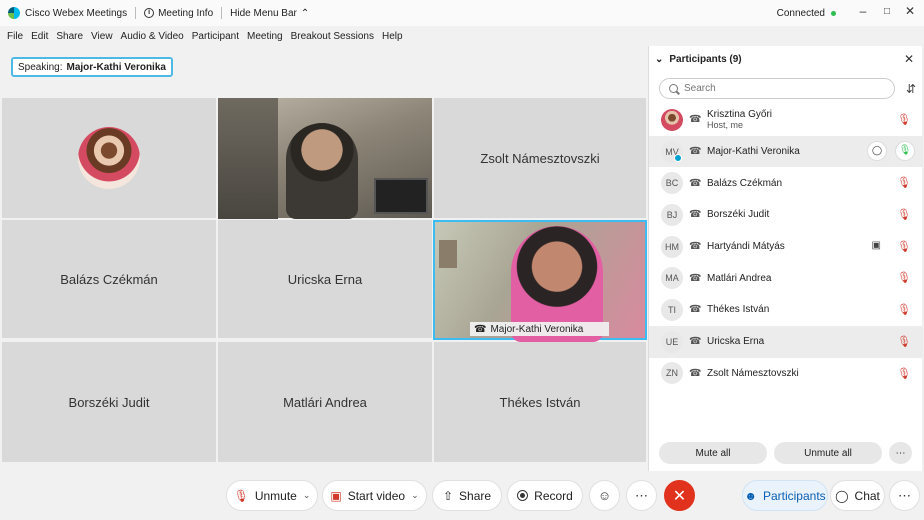  I want to click on minimize-icon: –, so click(863, 11).